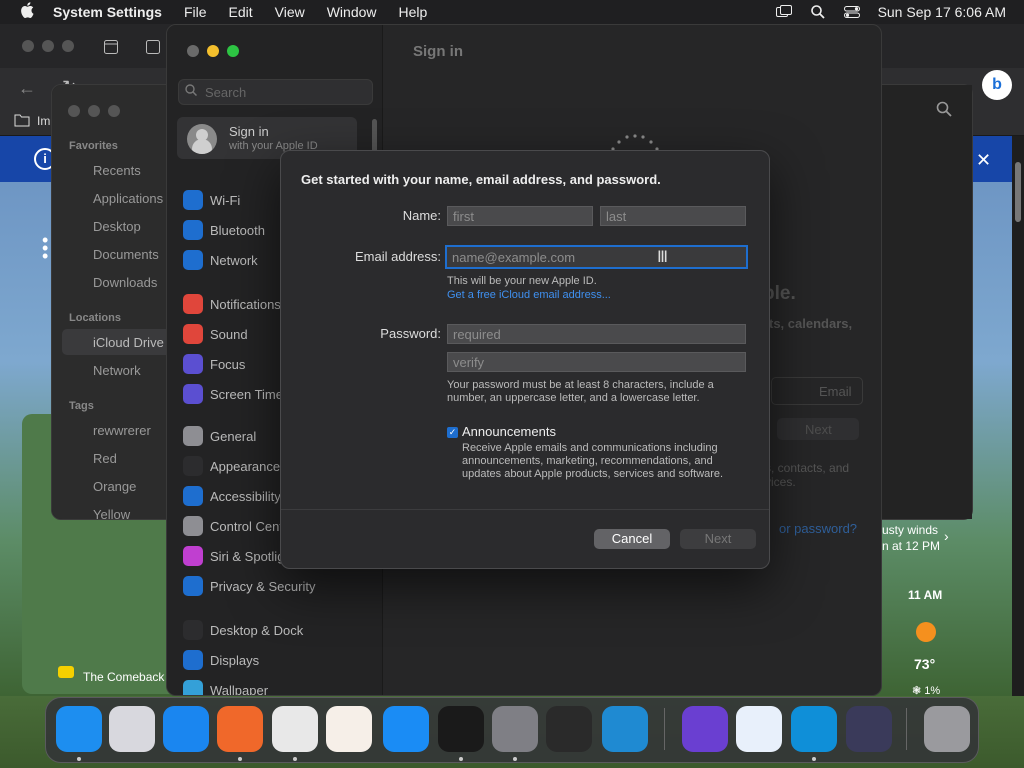 The height and width of the screenshot is (768, 1024). What do you see at coordinates (193, 586) in the screenshot?
I see `hand-icon` at bounding box center [193, 586].